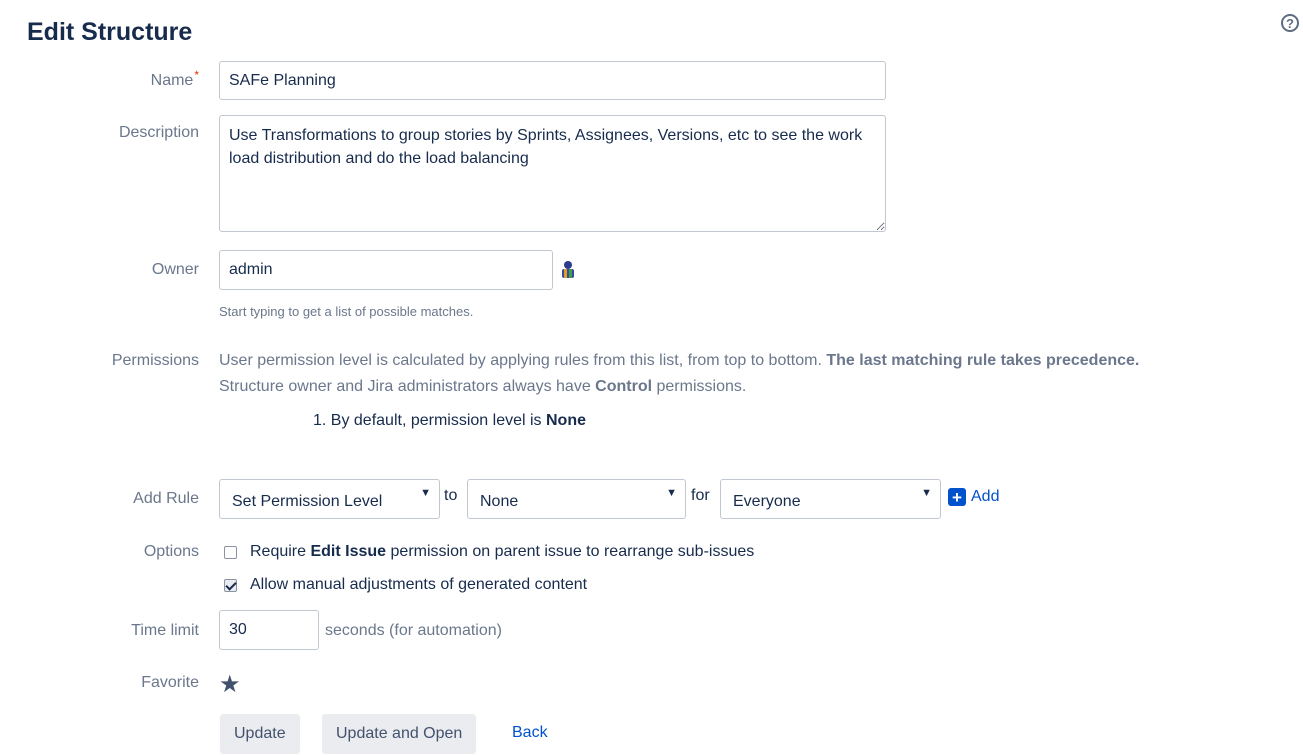  Describe the element at coordinates (386, 270) in the screenshot. I see `owner-input` at that location.